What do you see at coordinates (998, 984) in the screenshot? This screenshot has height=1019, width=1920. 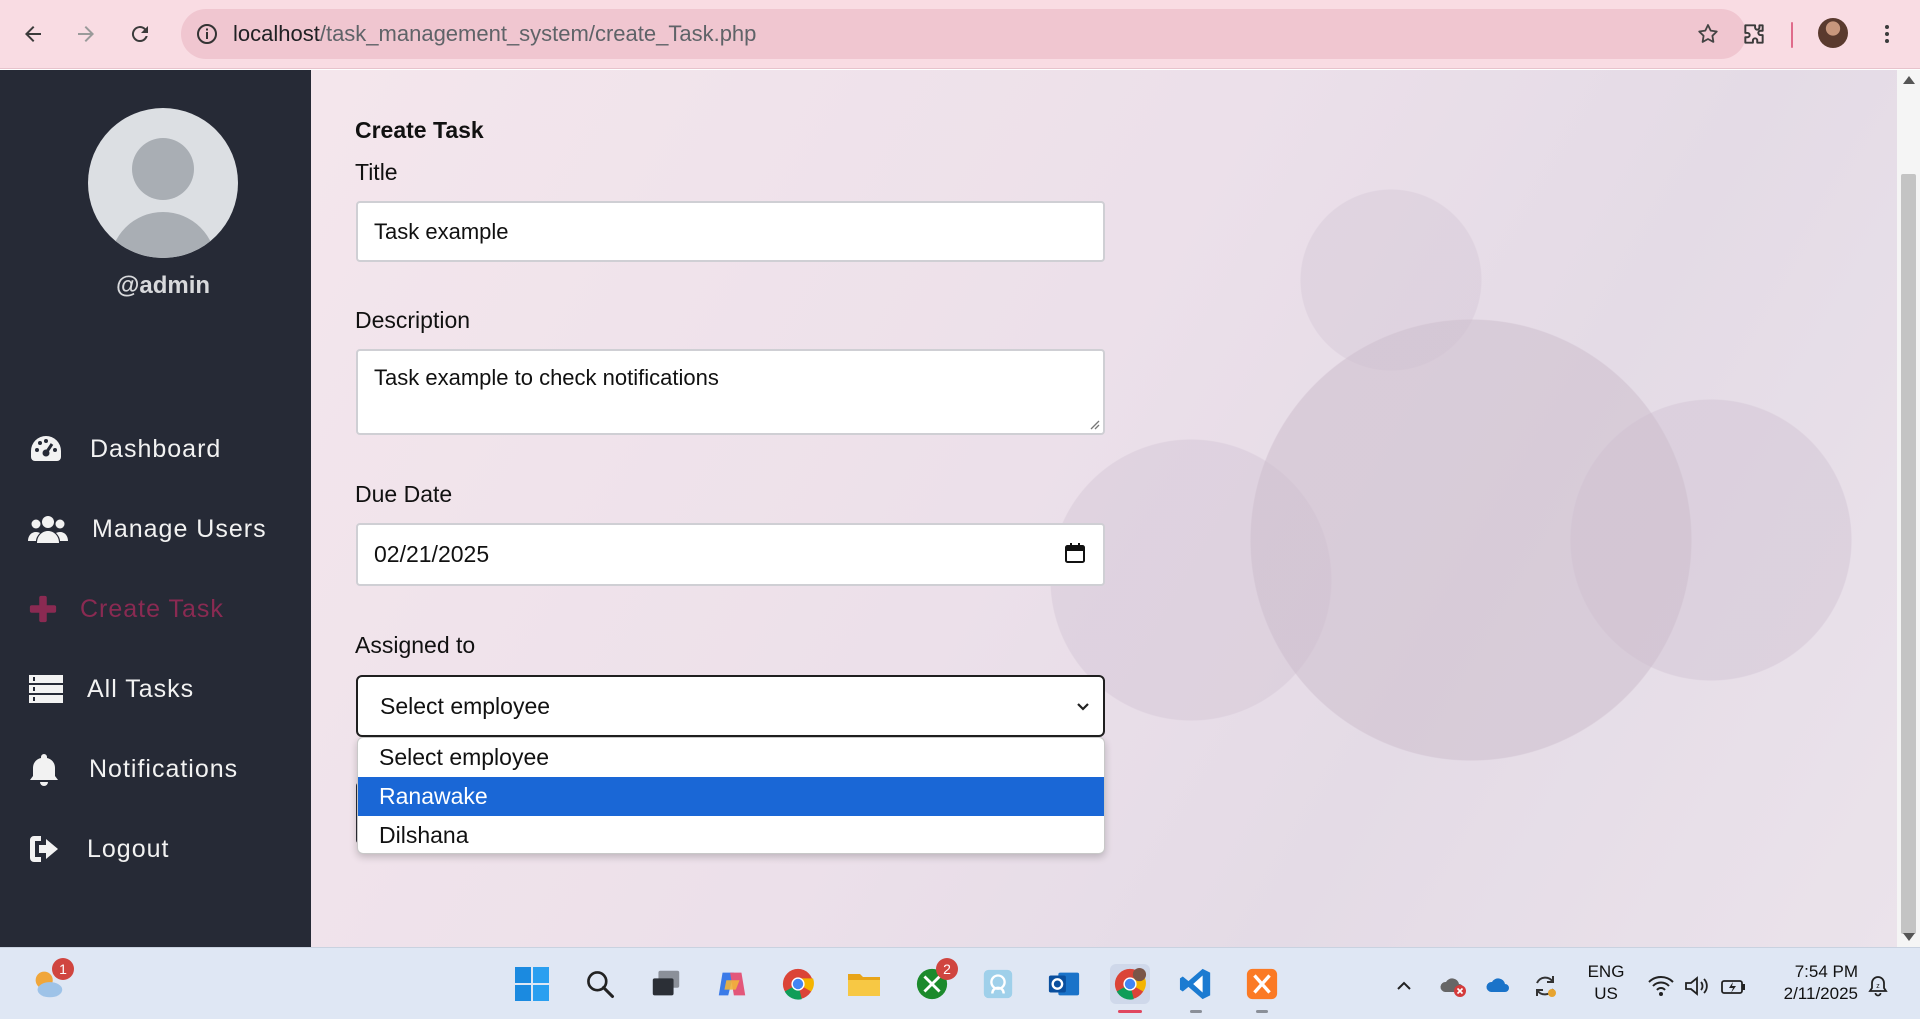 I see `app-launcher-button` at bounding box center [998, 984].